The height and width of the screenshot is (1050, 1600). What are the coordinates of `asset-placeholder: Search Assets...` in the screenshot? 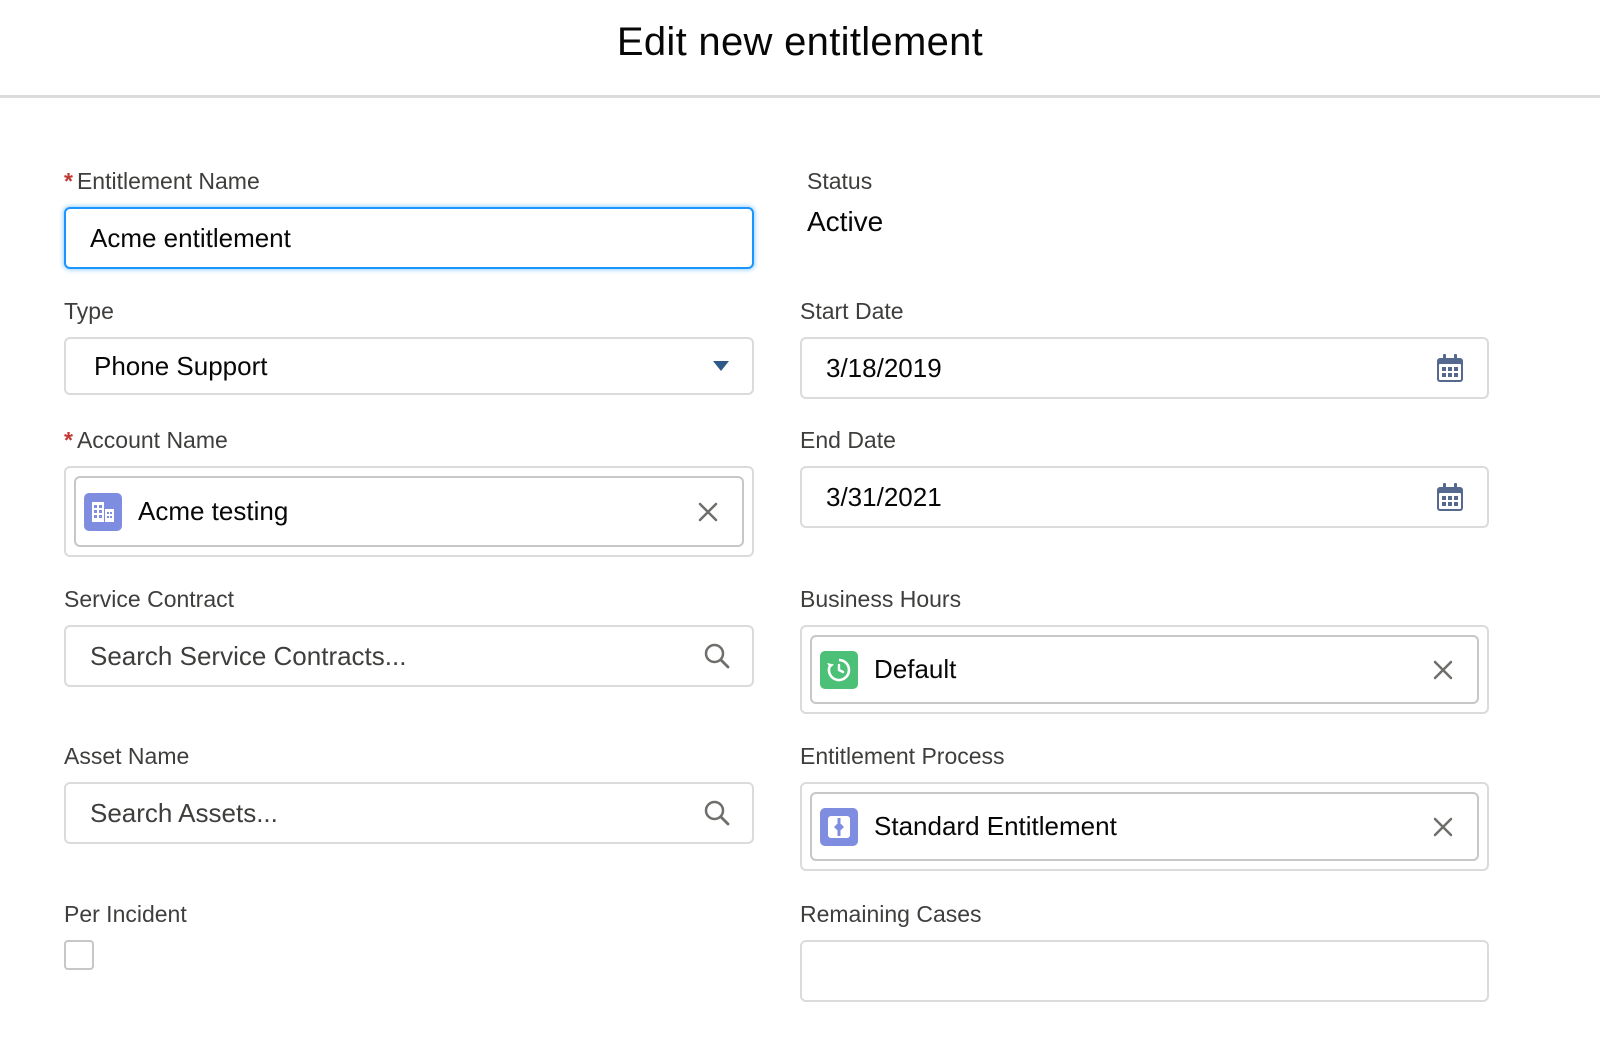 It's located at (184, 812).